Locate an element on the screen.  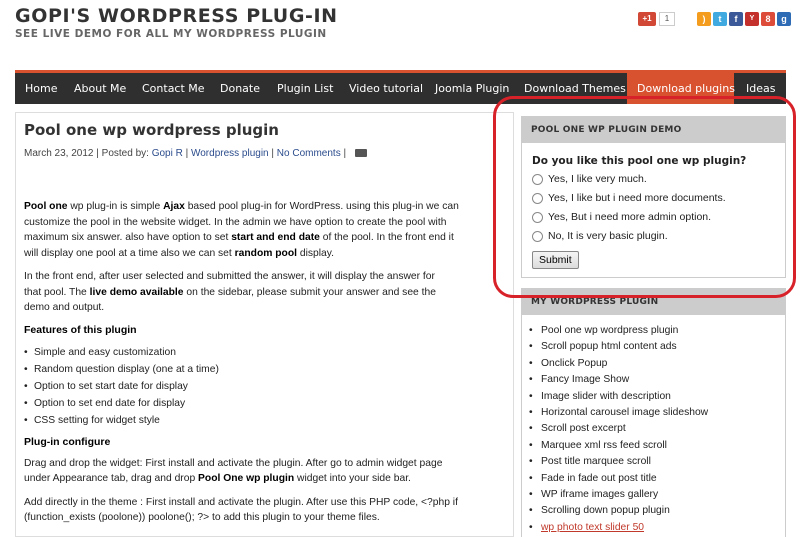
plus-one-count: 1 is located at coordinates (667, 19).